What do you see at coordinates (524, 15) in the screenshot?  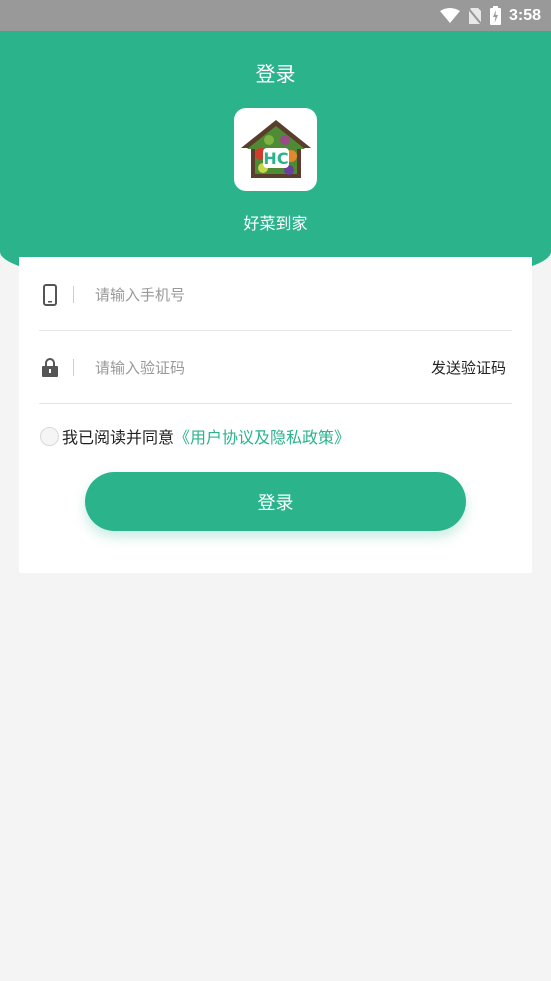 I see `status-time: 3:58` at bounding box center [524, 15].